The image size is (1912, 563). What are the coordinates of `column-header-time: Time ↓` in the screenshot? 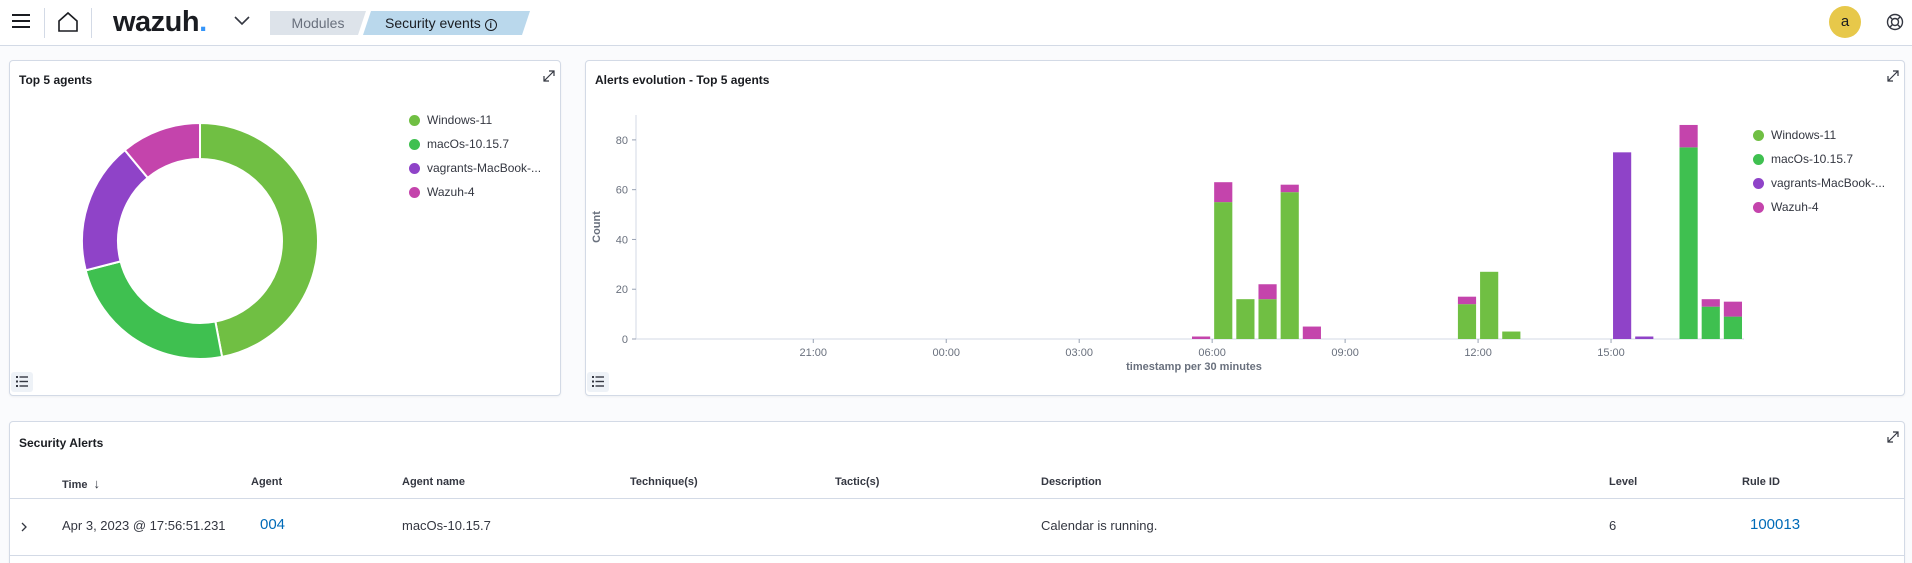 It's located at (81, 483).